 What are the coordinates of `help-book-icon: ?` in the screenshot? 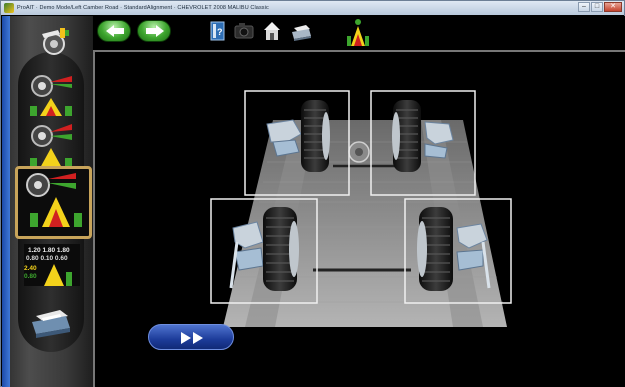 It's located at (217, 31).